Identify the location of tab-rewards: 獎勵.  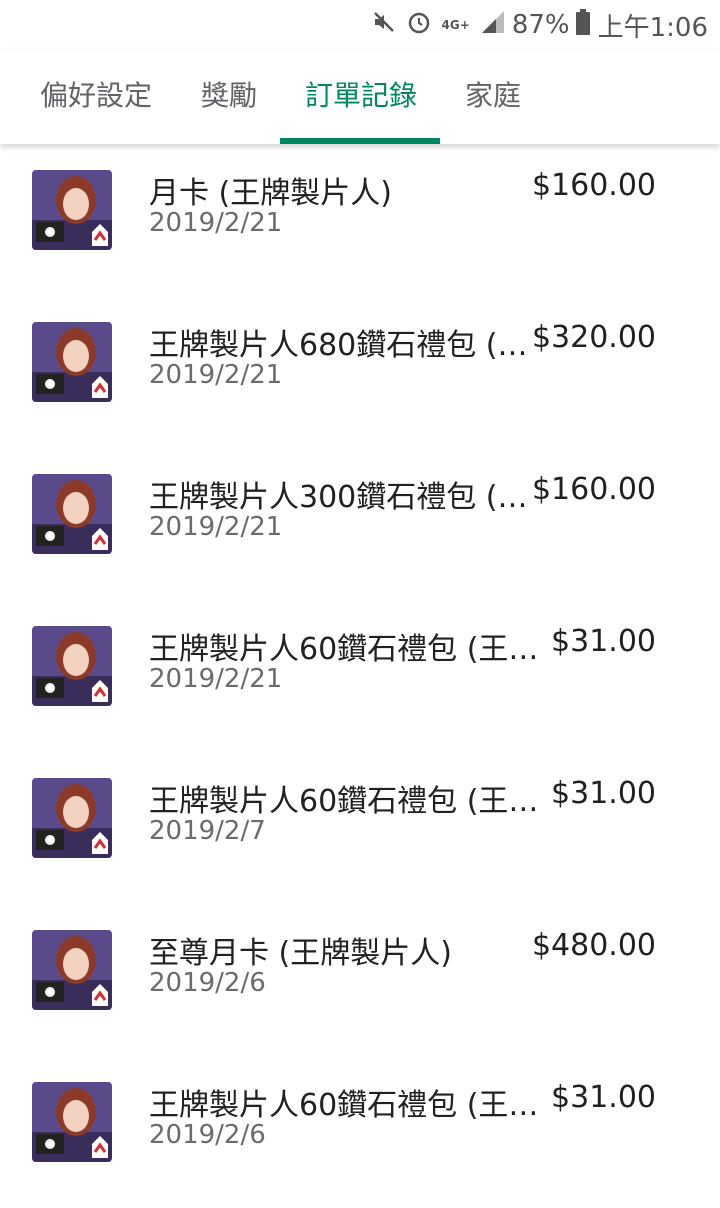
(229, 97).